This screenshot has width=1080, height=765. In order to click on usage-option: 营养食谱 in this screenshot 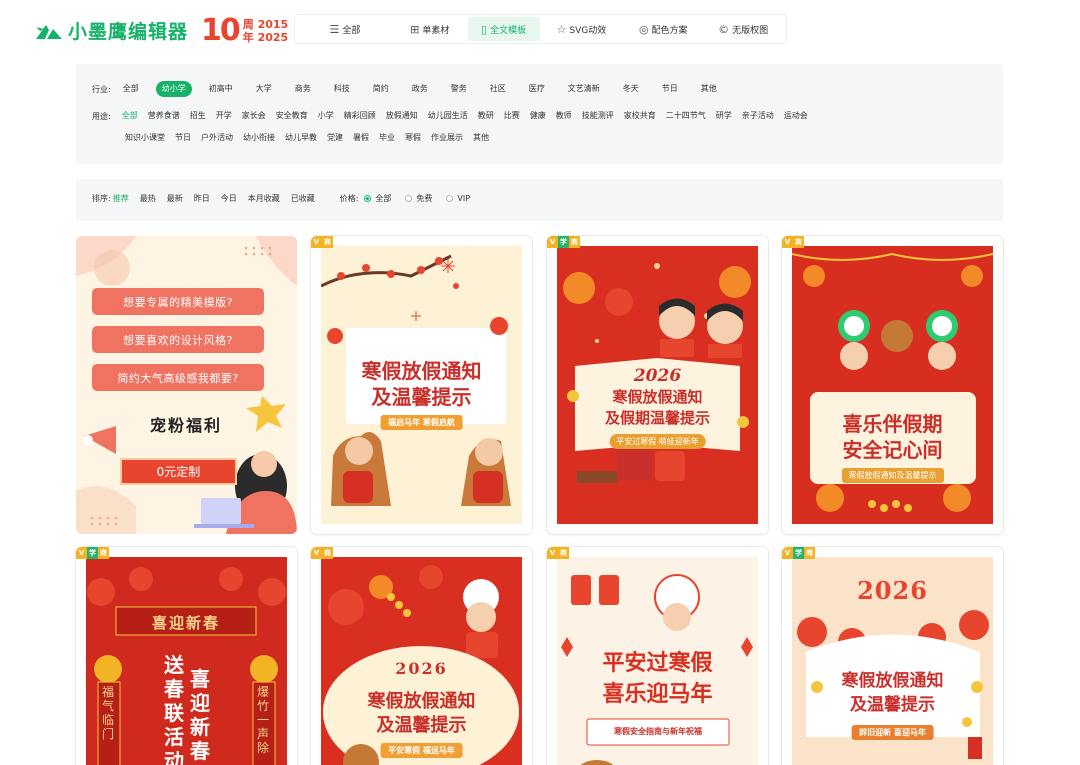, I will do `click(164, 116)`.